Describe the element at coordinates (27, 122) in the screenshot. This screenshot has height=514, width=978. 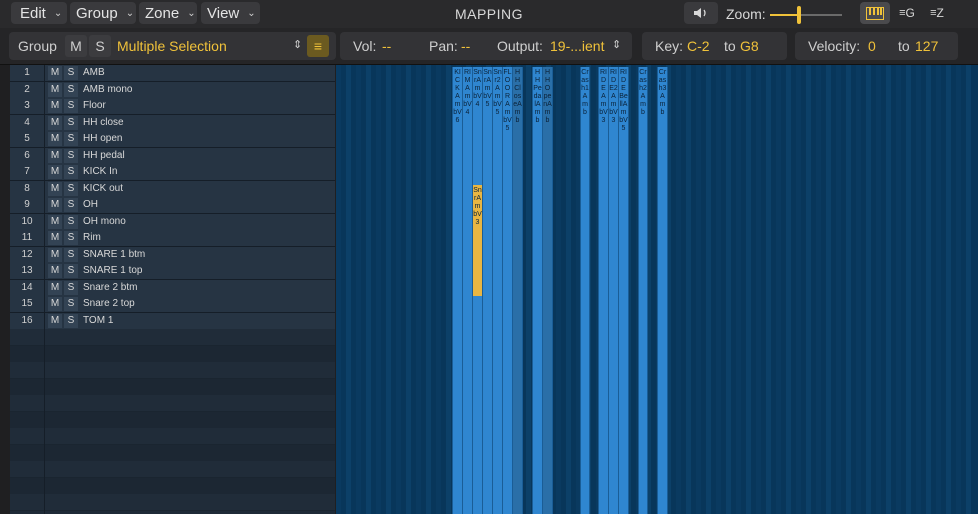
I see `group-number: 4` at that location.